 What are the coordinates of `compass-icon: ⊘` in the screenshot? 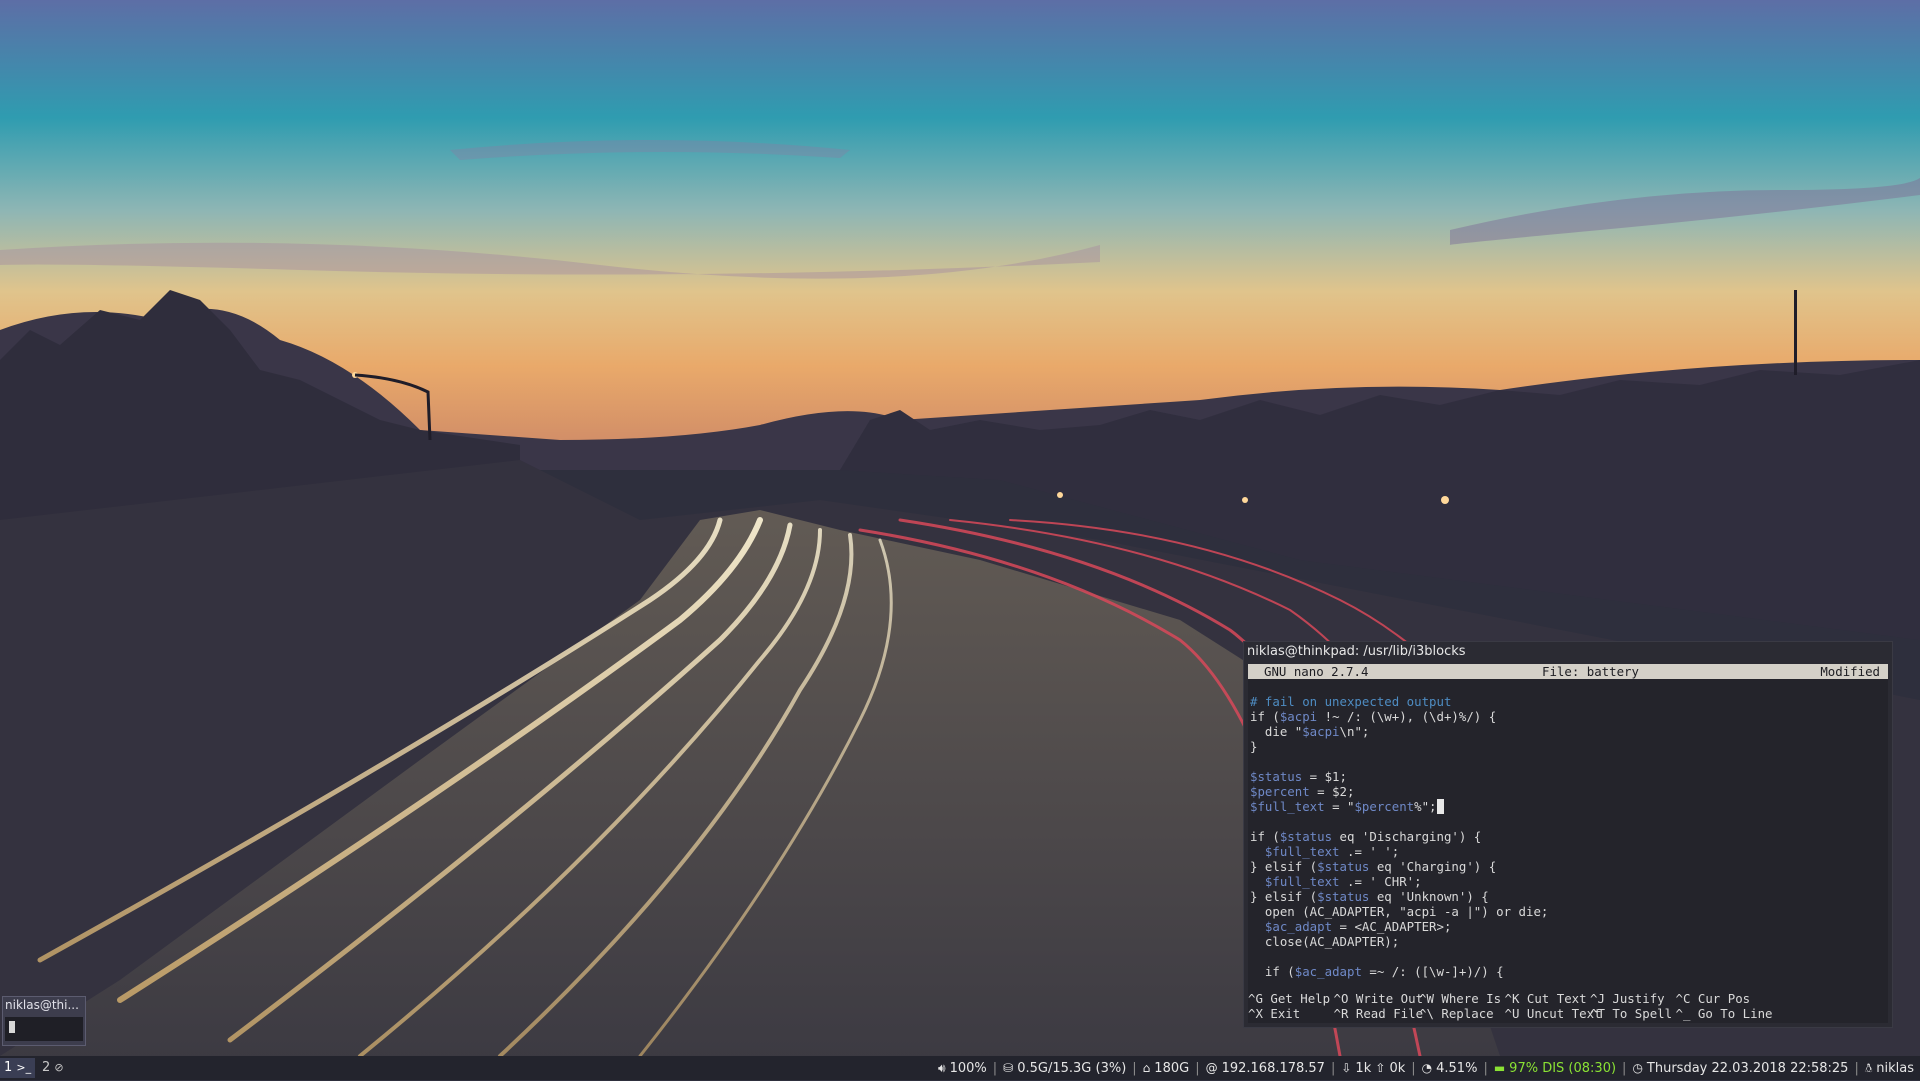 It's located at (59, 1067).